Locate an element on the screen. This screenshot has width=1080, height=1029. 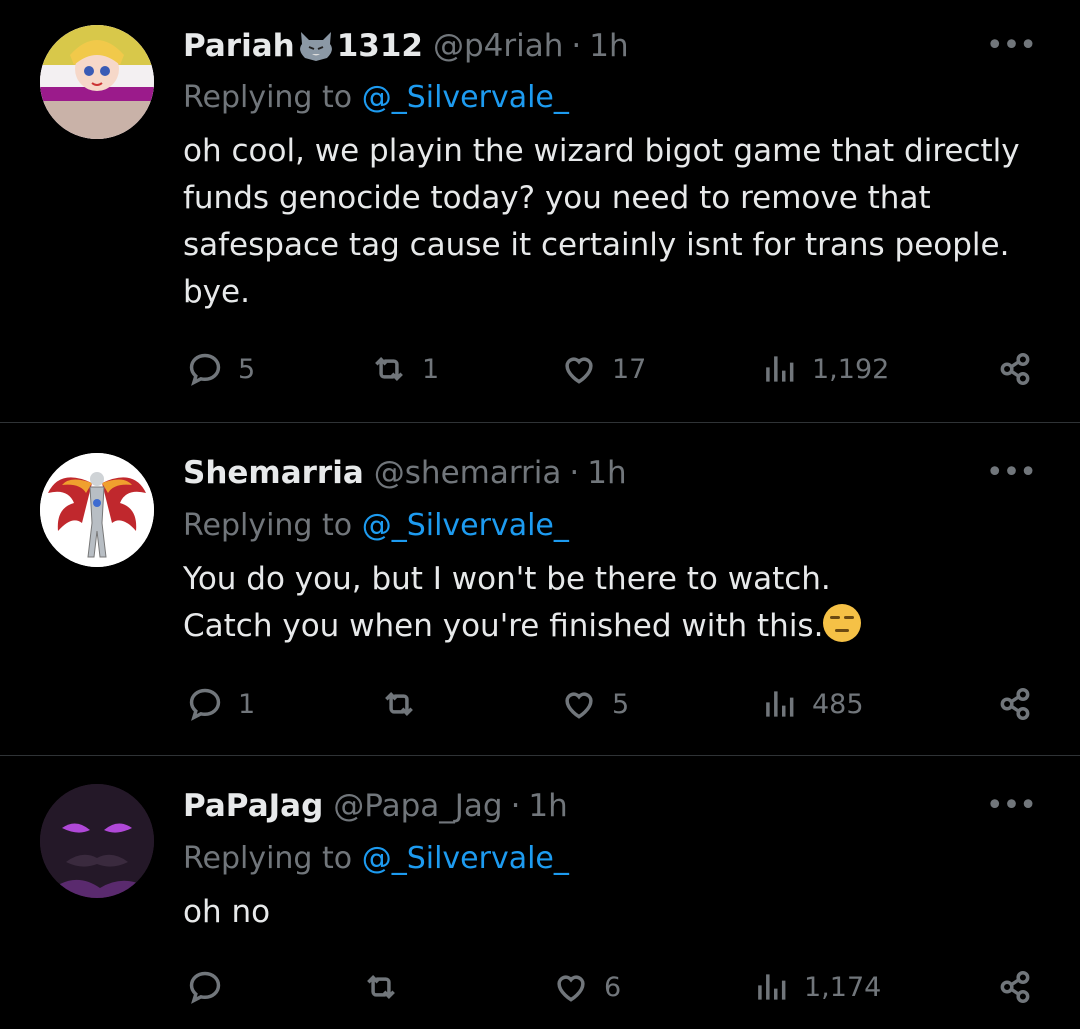
tweet-text: oh no is located at coordinates (227, 912).